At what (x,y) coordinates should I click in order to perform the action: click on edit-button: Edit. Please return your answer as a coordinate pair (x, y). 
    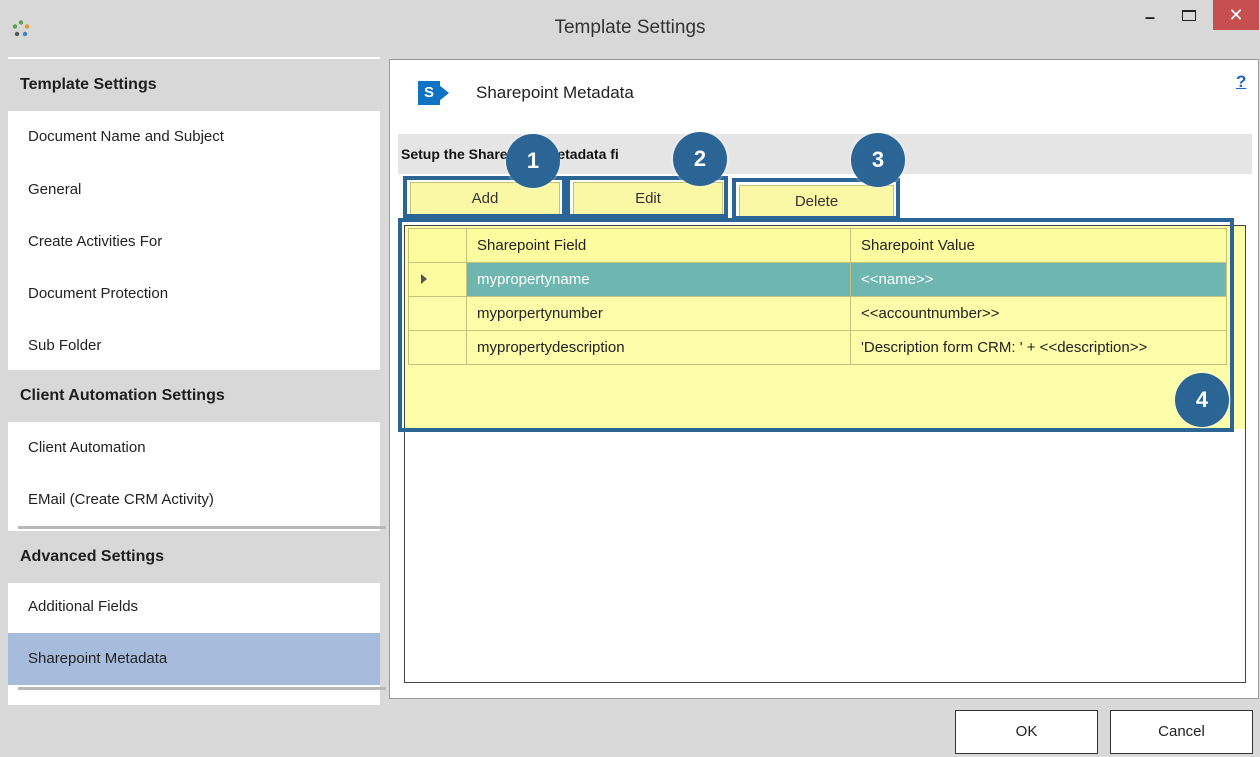
    Looking at the image, I should click on (648, 199).